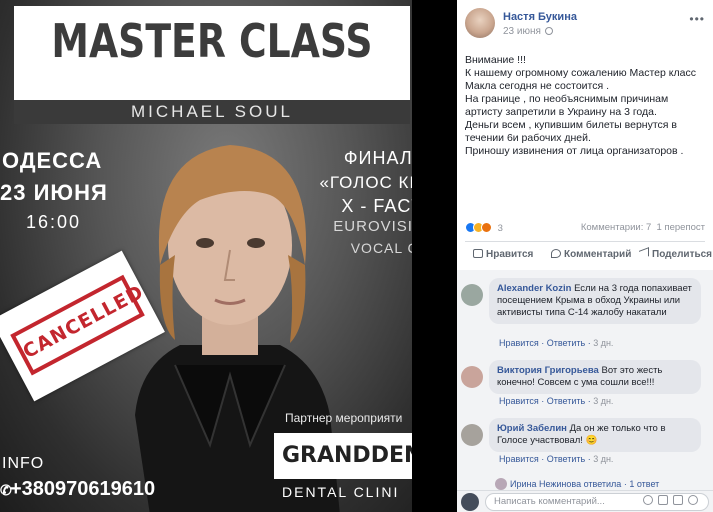 The height and width of the screenshot is (512, 713). I want to click on replies-count: 1 ответ, so click(644, 484).